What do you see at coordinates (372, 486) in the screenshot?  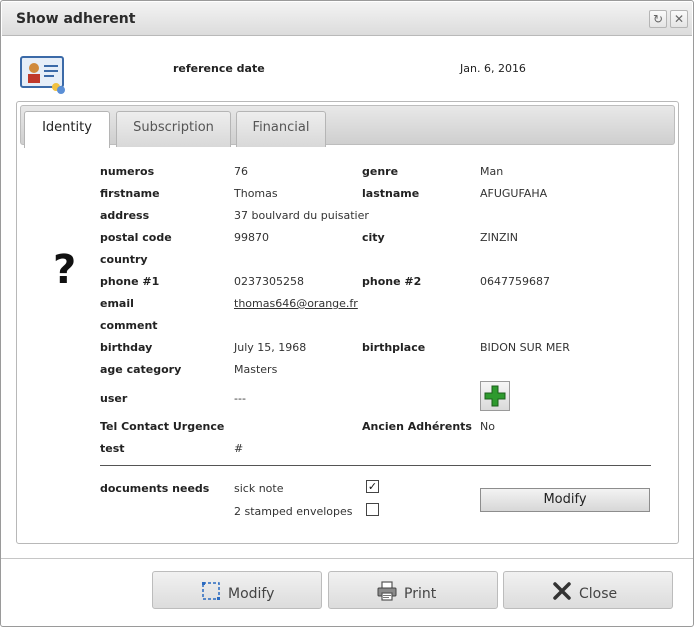 I see `sick-note-checkbox: ✓` at bounding box center [372, 486].